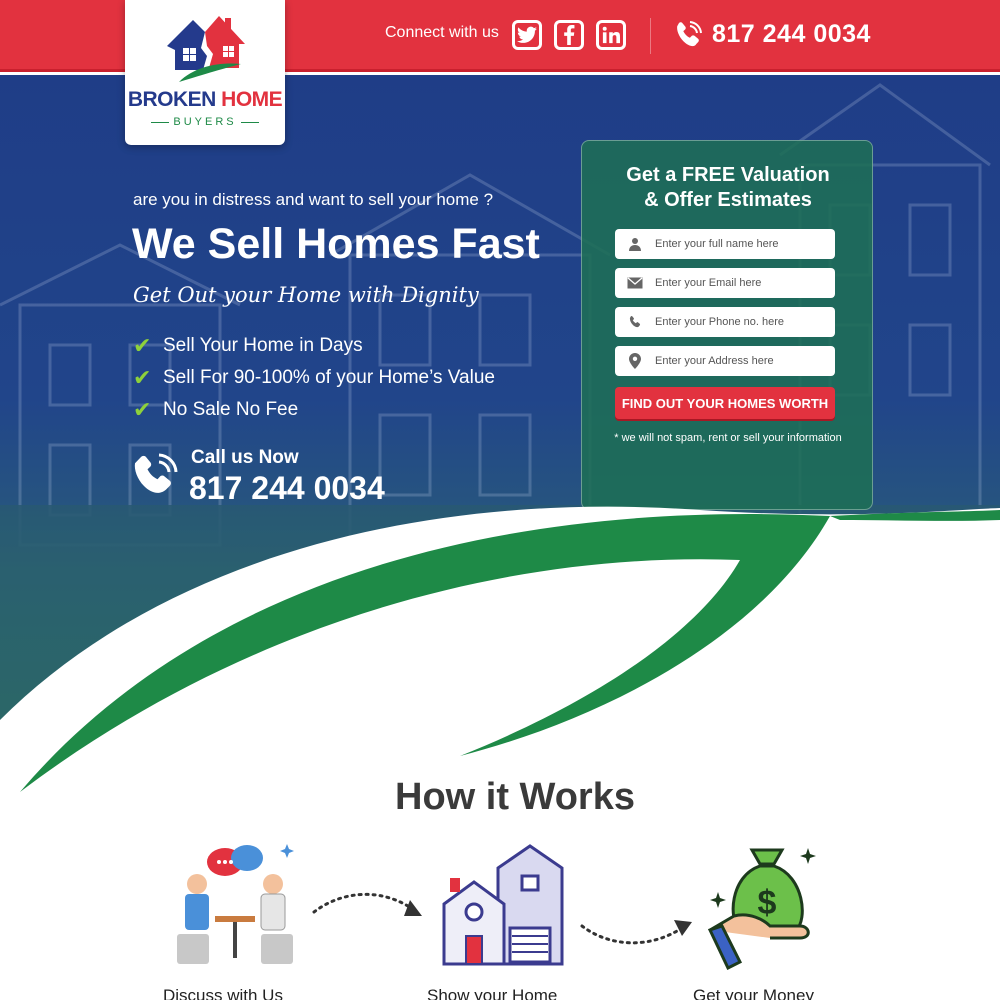 The height and width of the screenshot is (1000, 1000). I want to click on location-pin-icon, so click(635, 361).